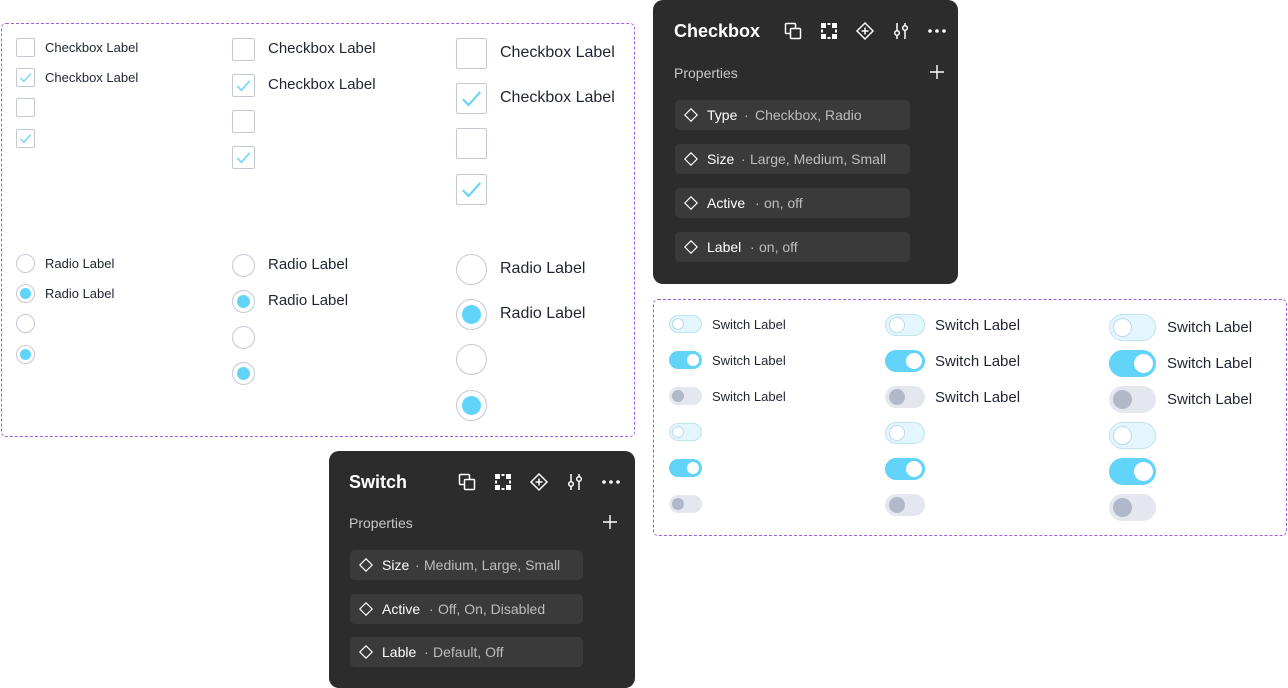 This screenshot has height=688, width=1288. Describe the element at coordinates (471, 143) in the screenshot. I see `checkbox-large-unchecked-nolabel` at that location.